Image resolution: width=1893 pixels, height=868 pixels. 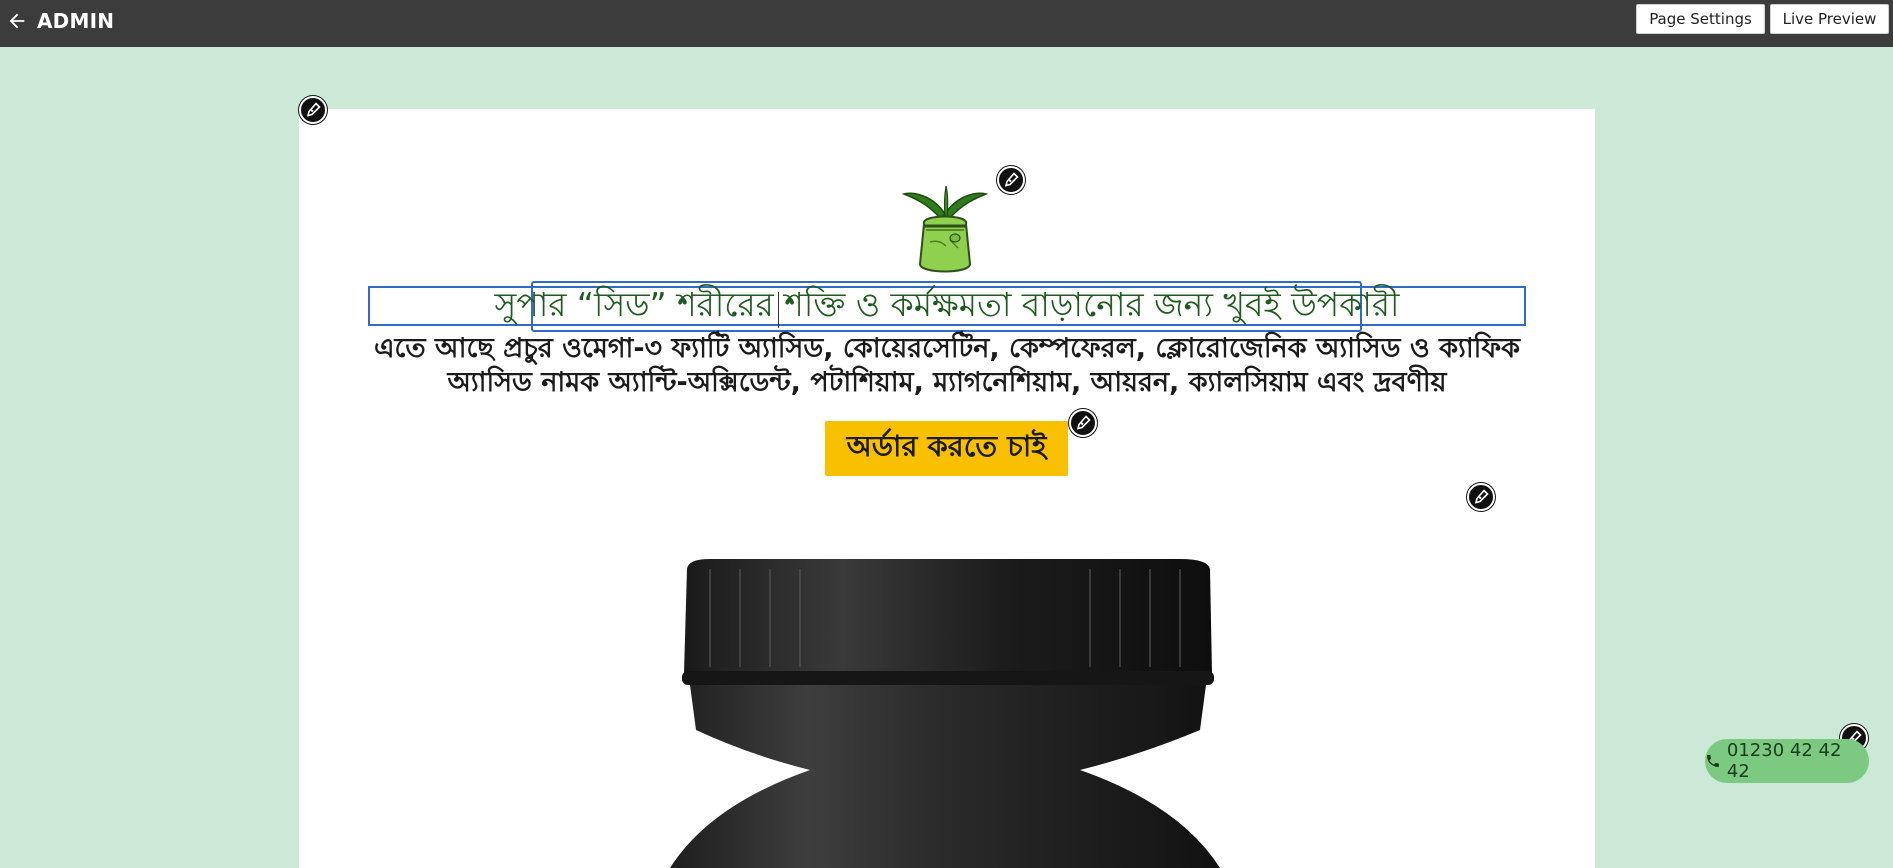 I want to click on order-button-edit-icon, so click(x=1083, y=423).